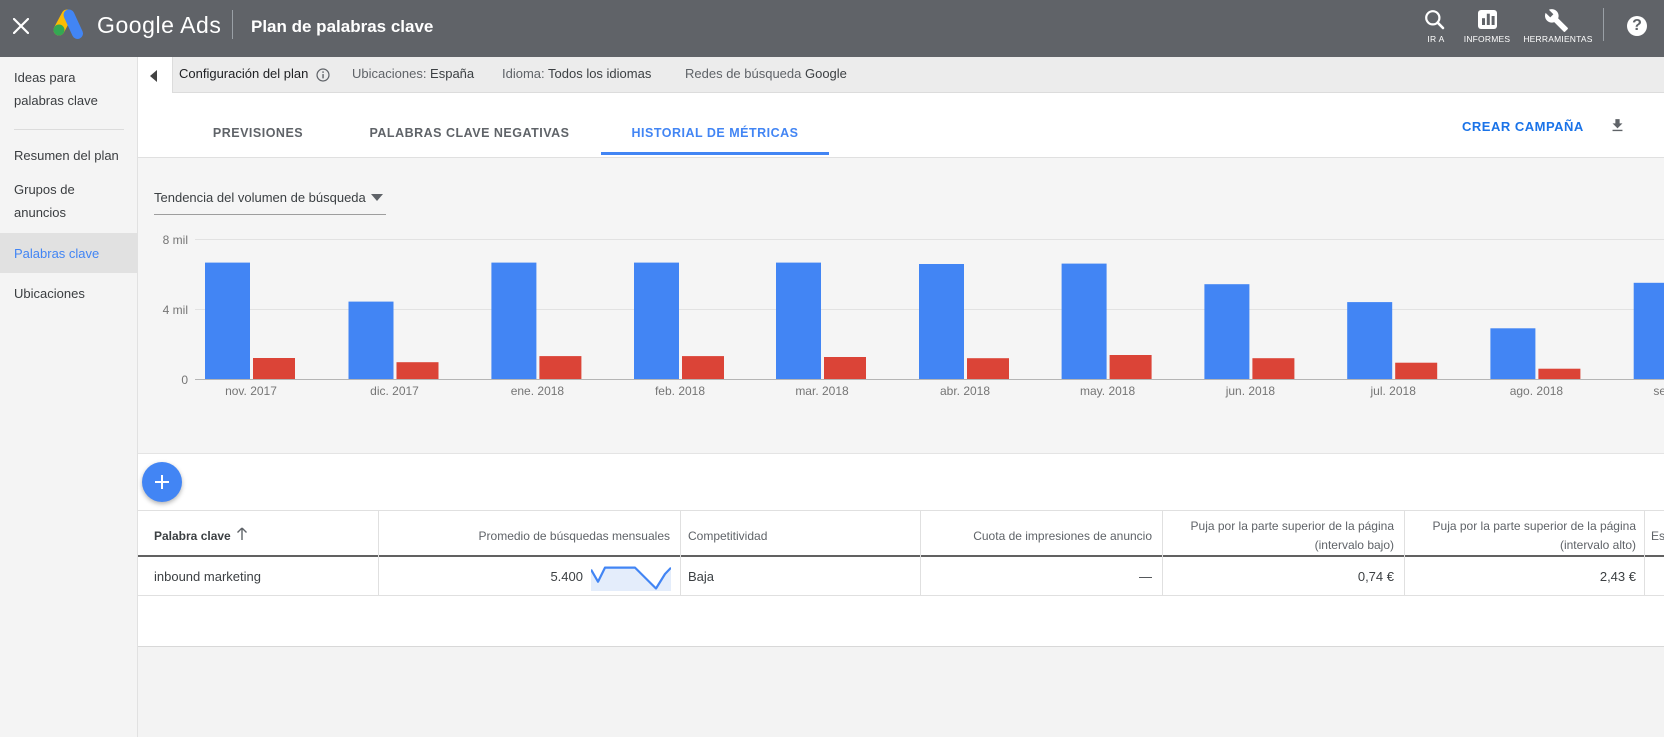 Image resolution: width=1664 pixels, height=737 pixels. Describe the element at coordinates (251, 391) in the screenshot. I see `svg-text: nov. 2017` at that location.